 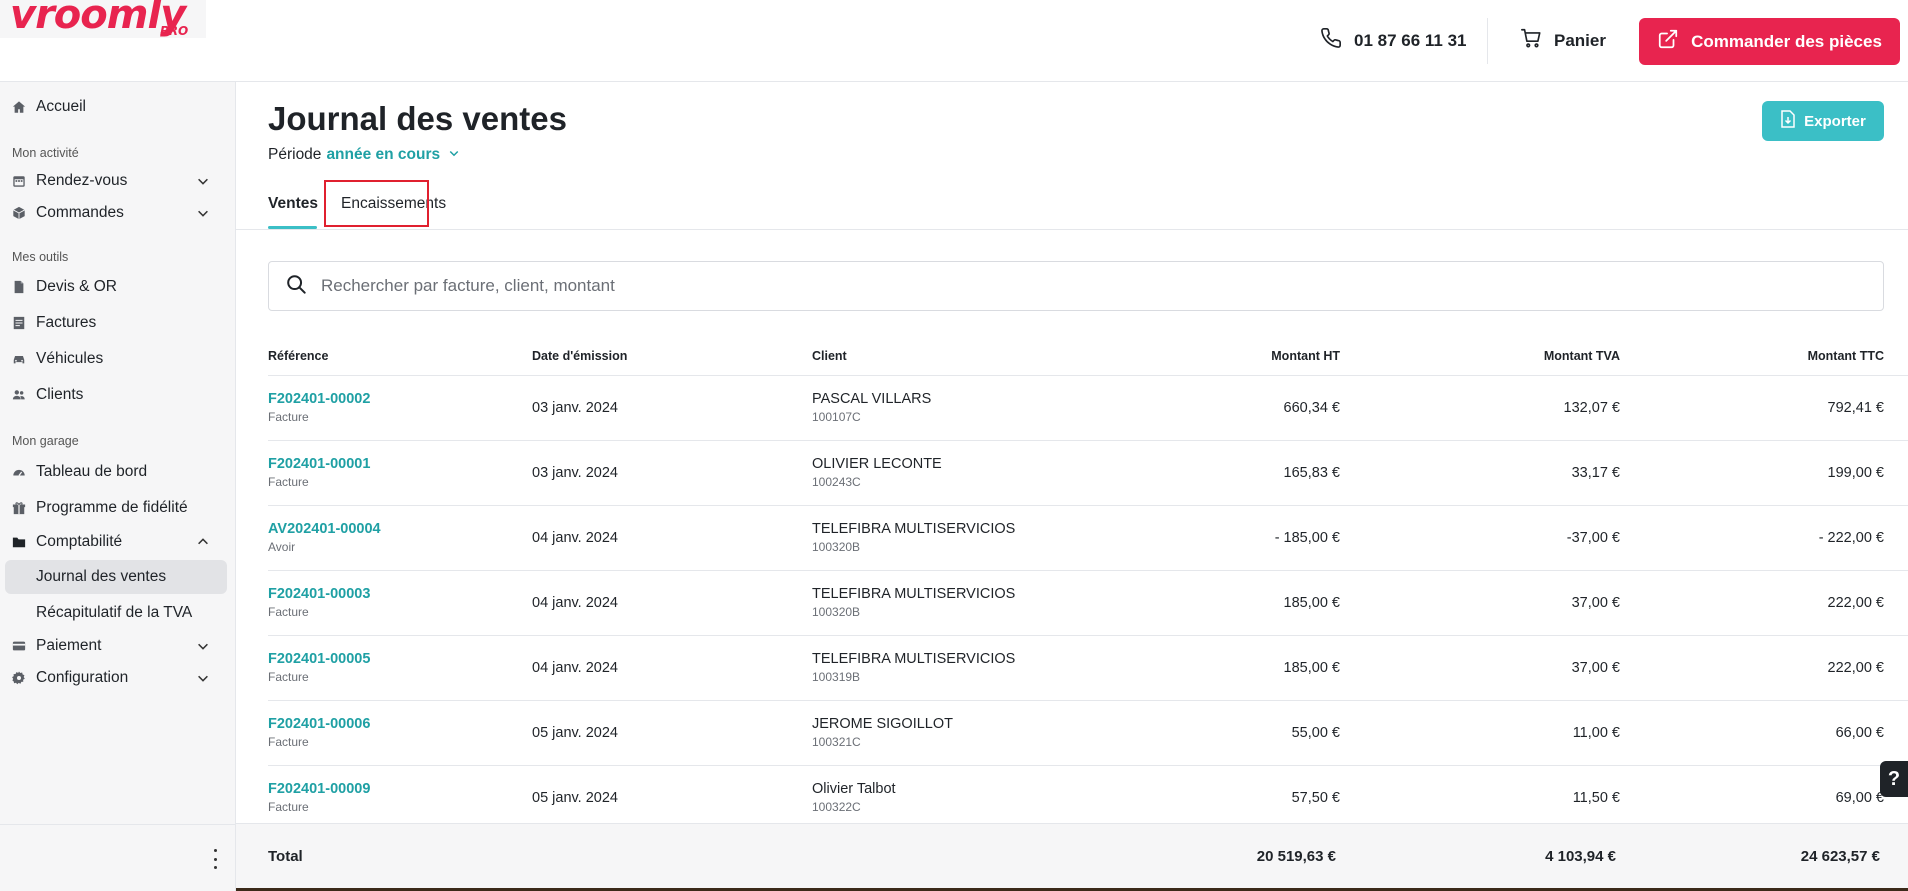 What do you see at coordinates (1596, 733) in the screenshot?
I see `amount-tva: 11,00 €` at bounding box center [1596, 733].